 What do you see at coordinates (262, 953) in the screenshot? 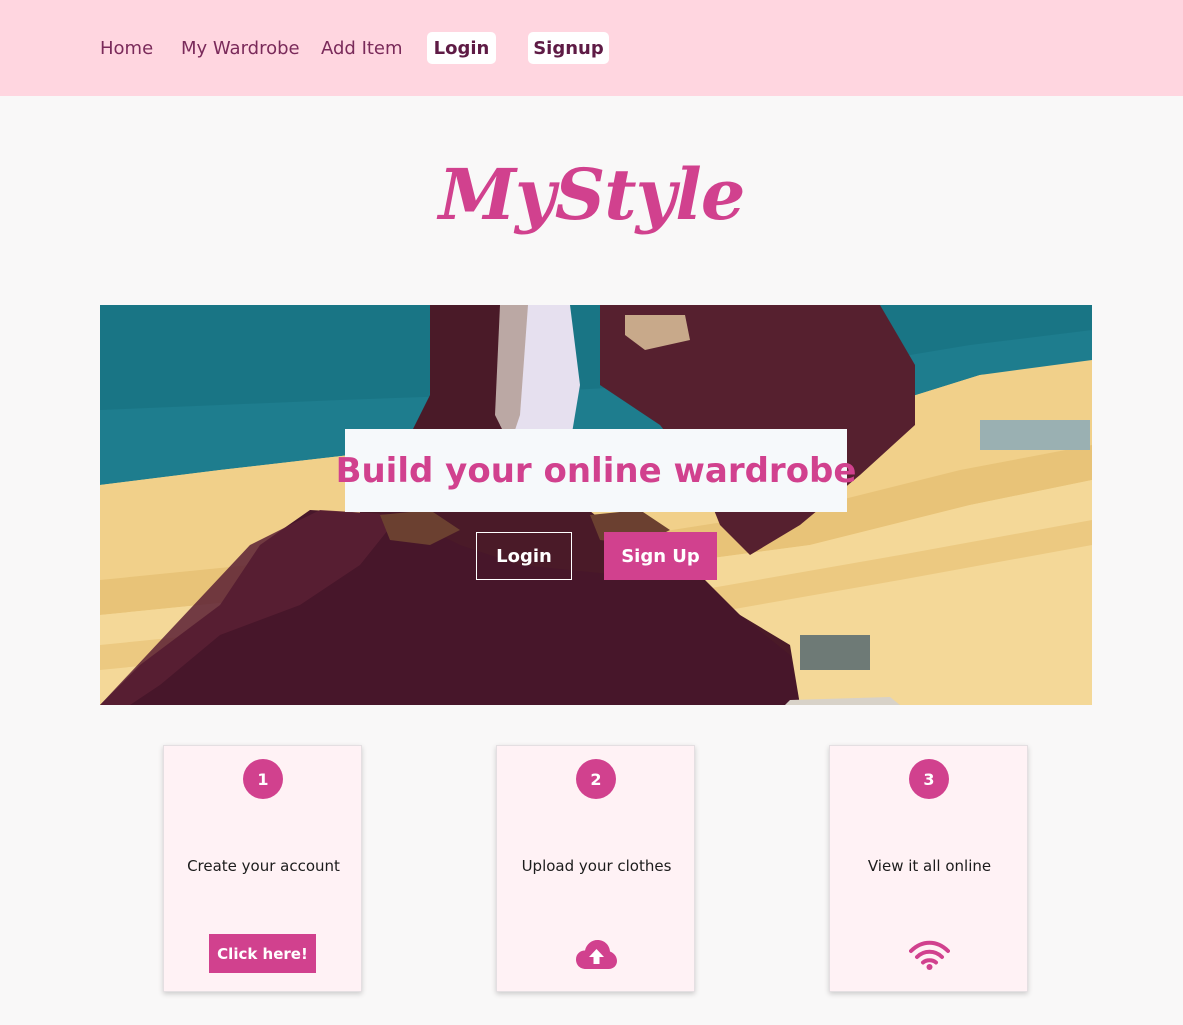
I see `click-here-button: Click here!` at bounding box center [262, 953].